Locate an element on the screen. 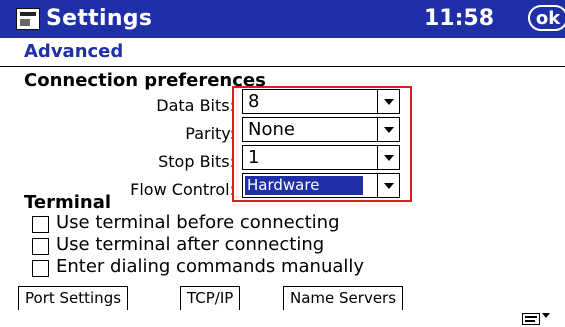  app-icon is located at coordinates (28, 19).